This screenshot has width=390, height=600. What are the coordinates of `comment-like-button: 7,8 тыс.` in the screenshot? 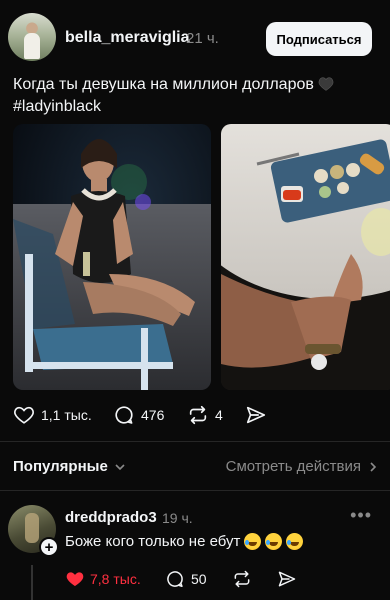 It's located at (103, 579).